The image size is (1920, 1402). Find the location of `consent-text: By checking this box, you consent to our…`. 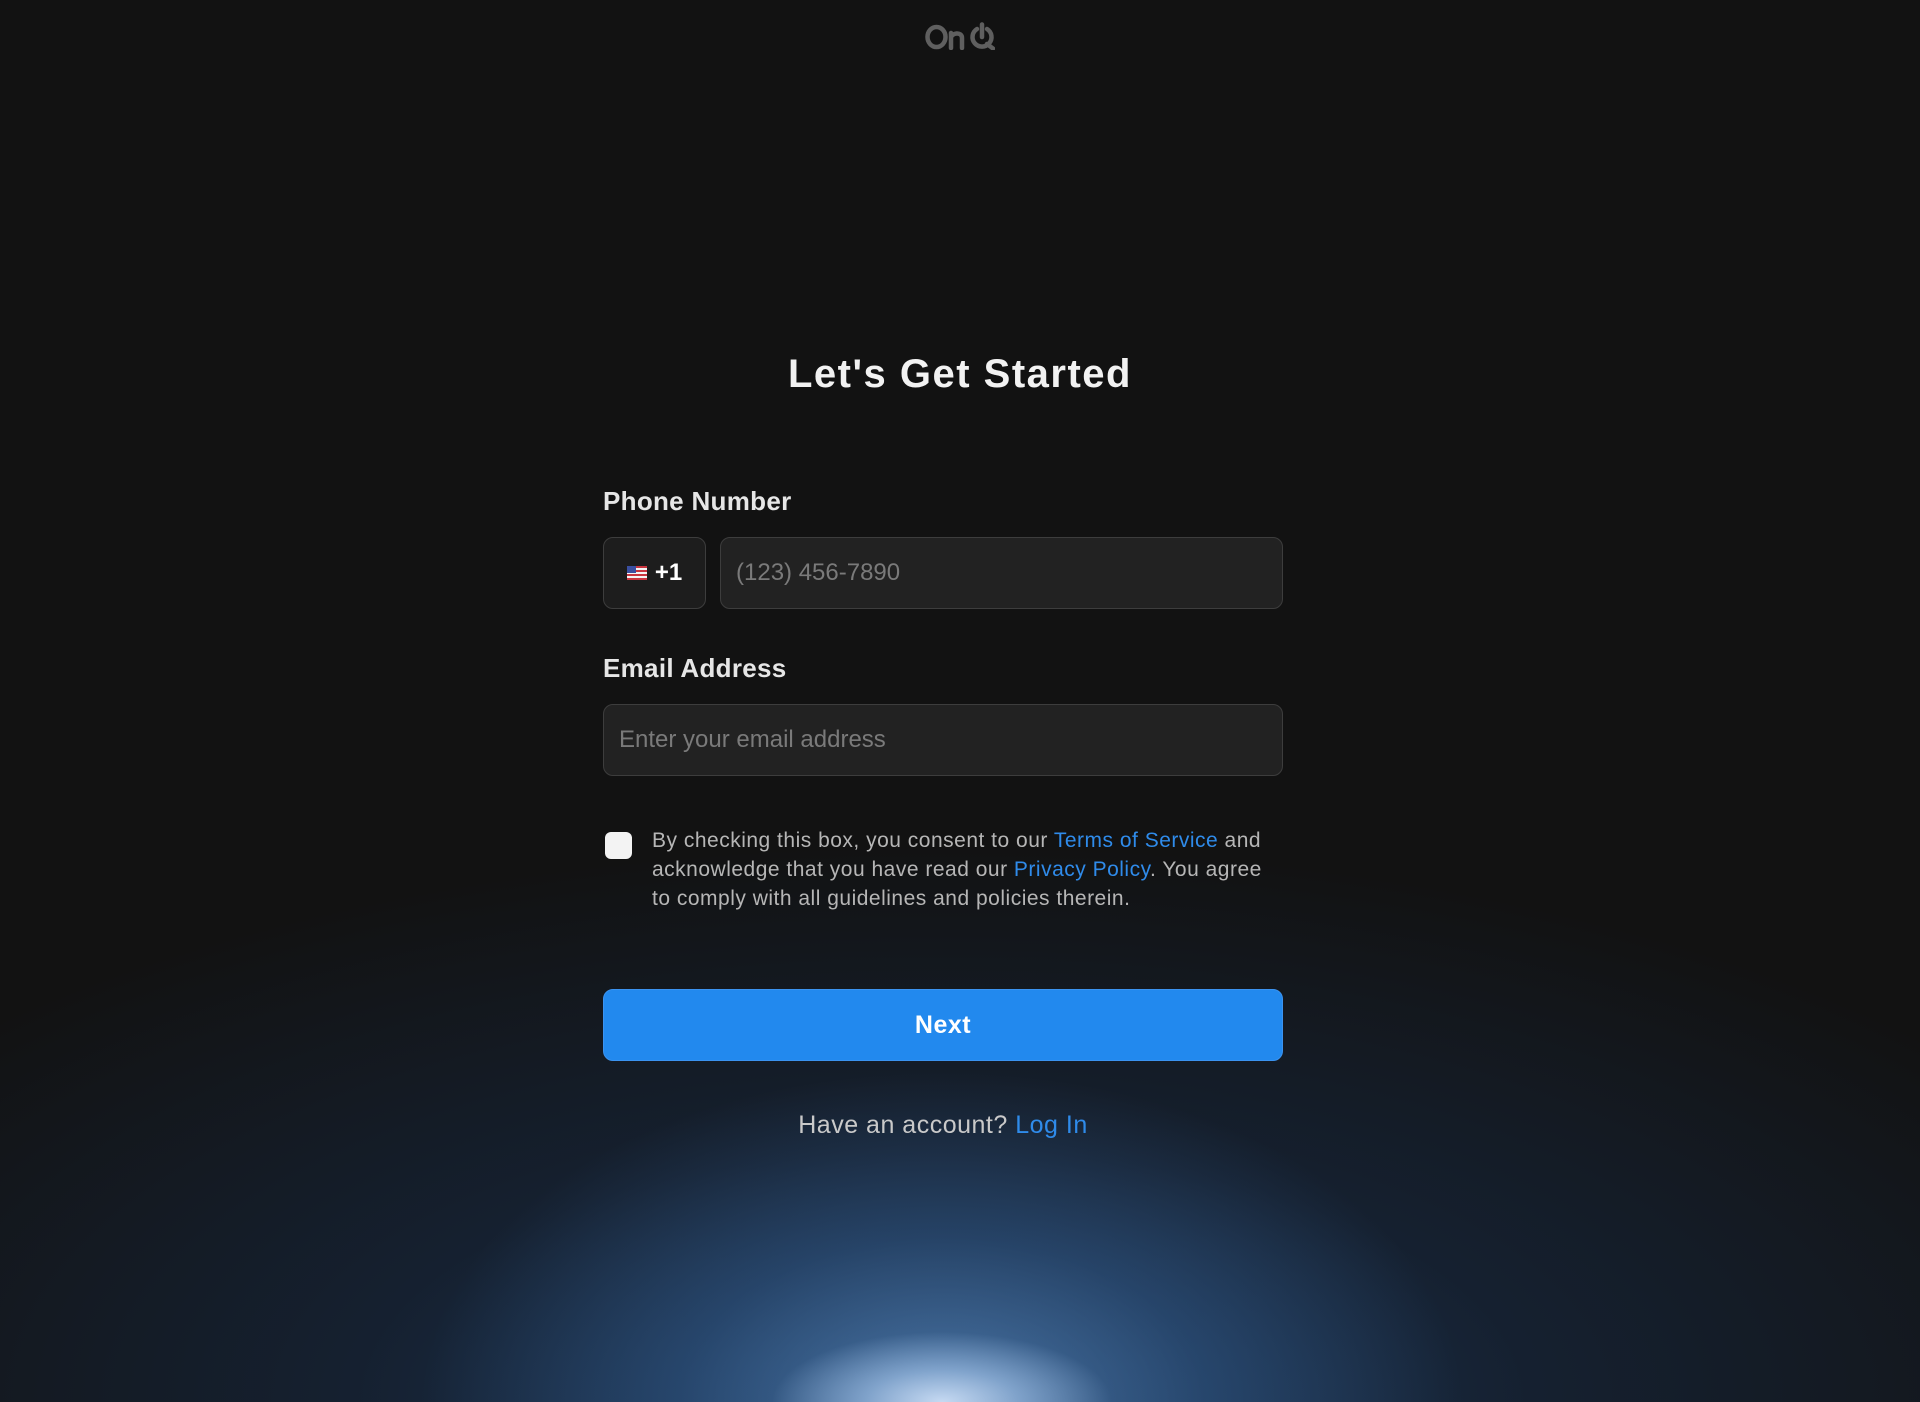

consent-text: By checking this box, you consent to our… is located at coordinates (962, 869).